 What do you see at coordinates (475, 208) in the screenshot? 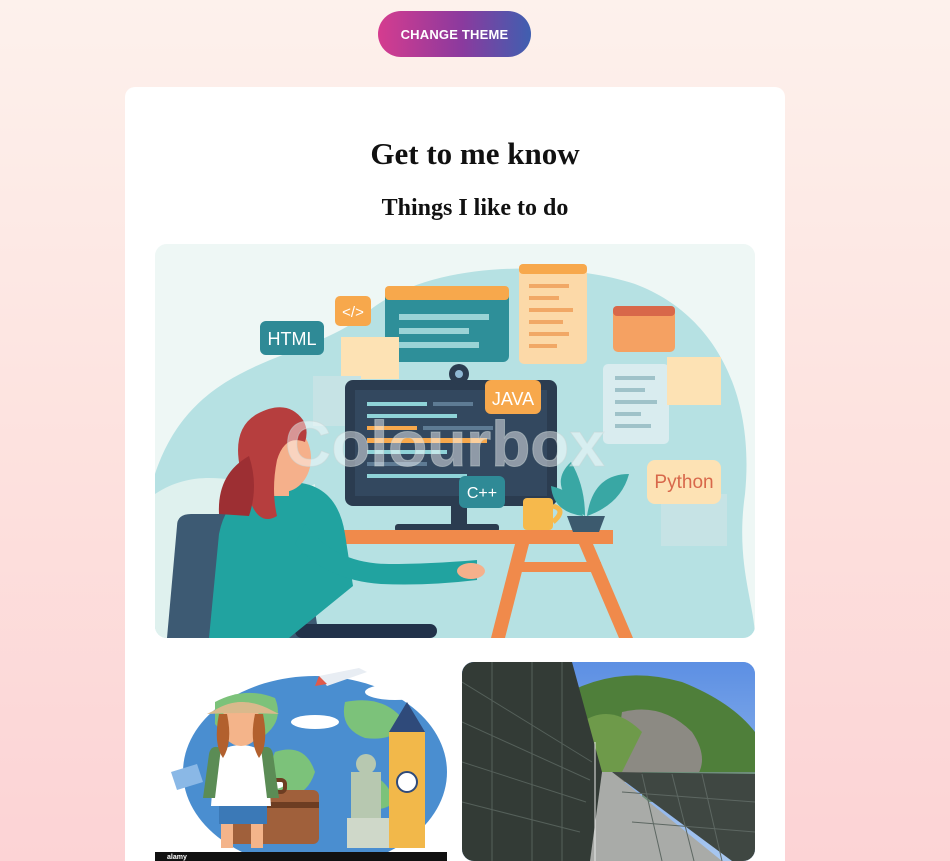
I see `section-subtitle: Things I like to do` at bounding box center [475, 208].